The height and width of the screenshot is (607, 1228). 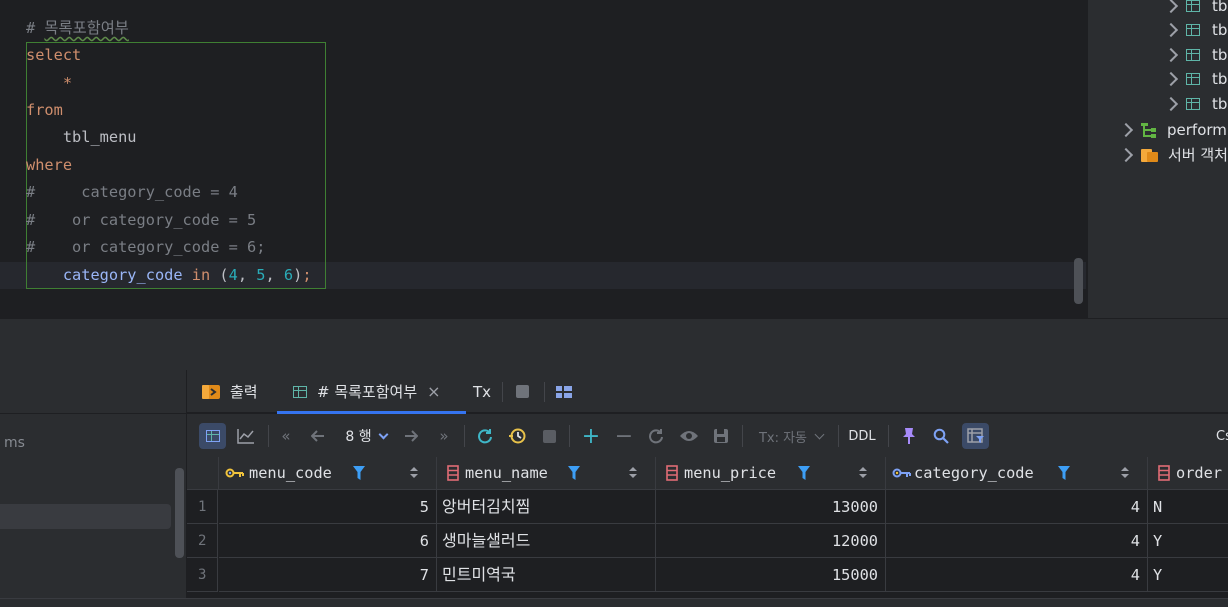 What do you see at coordinates (93, 488) in the screenshot?
I see `services-panel: ms` at bounding box center [93, 488].